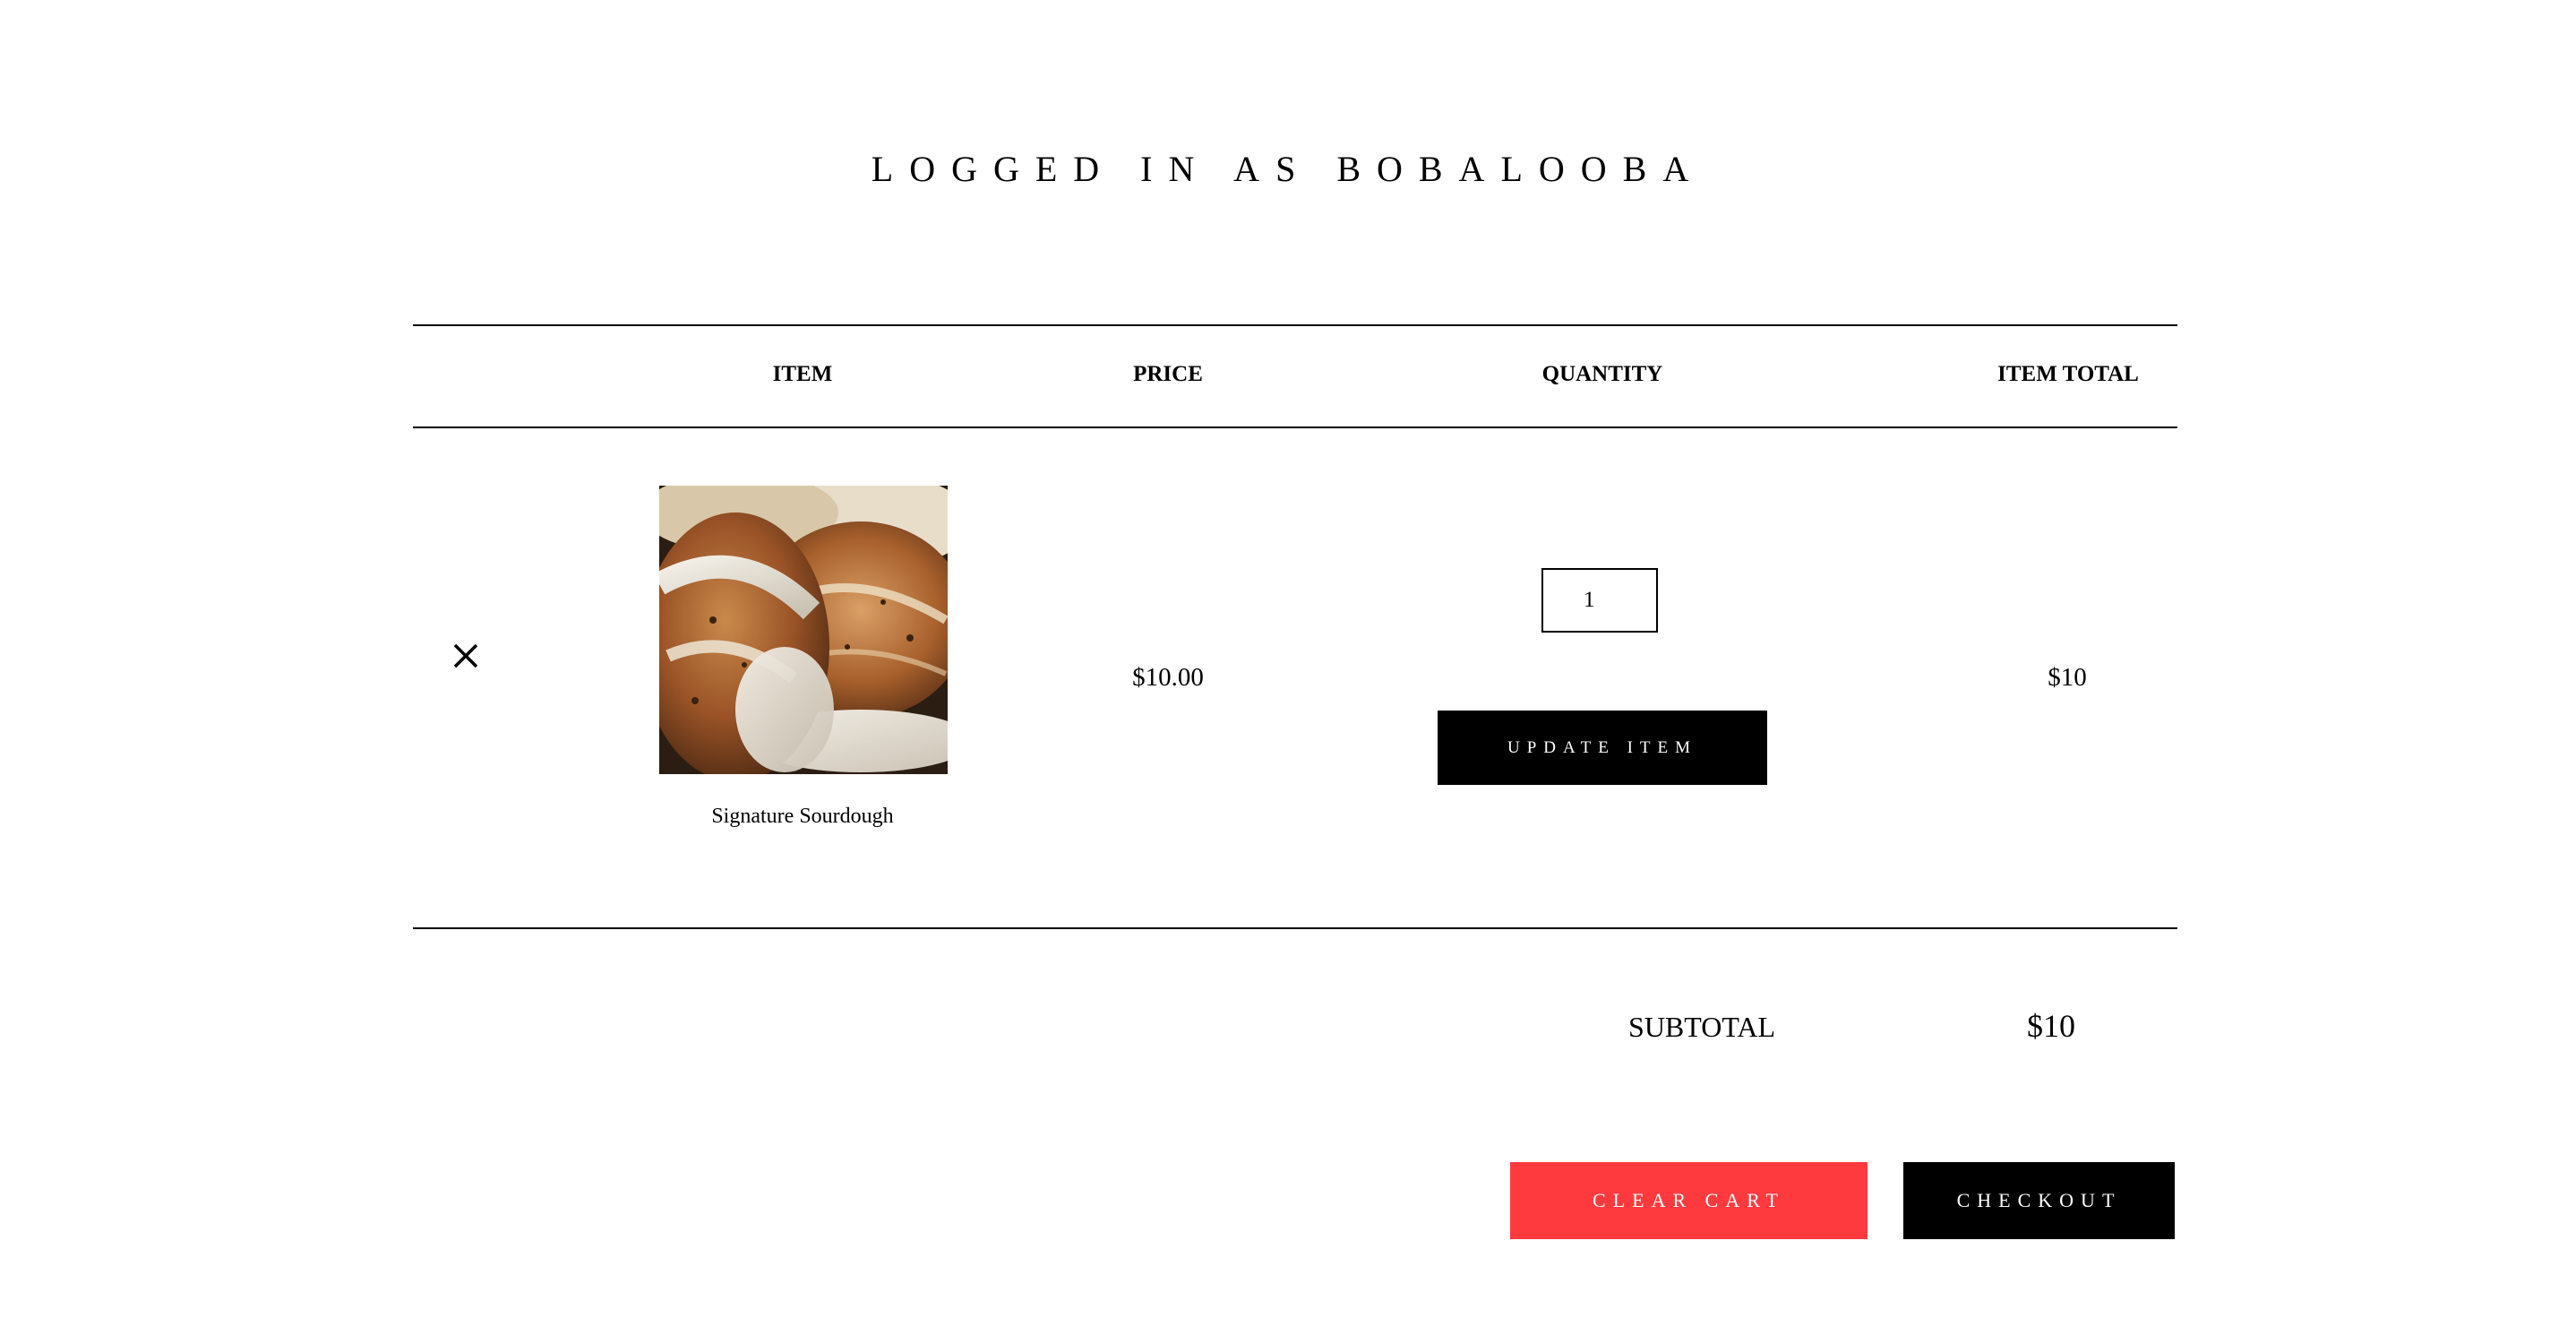  What do you see at coordinates (2051, 1026) in the screenshot?
I see `subtotal-value: $10` at bounding box center [2051, 1026].